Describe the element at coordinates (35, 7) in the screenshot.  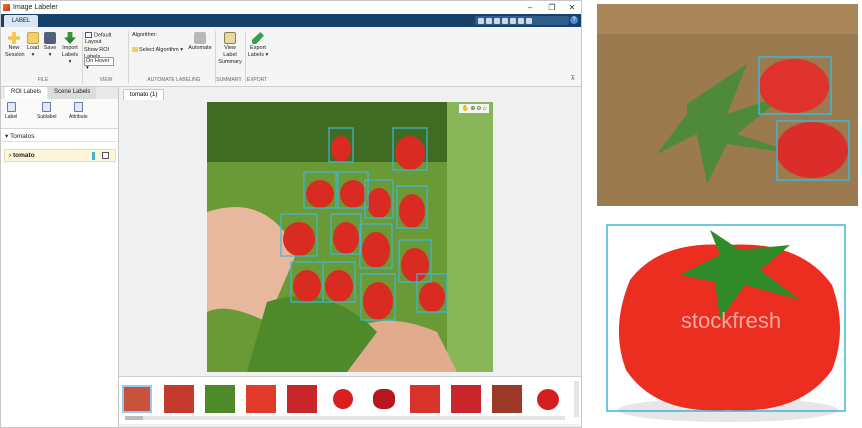
I see `window-title: Image Labeler` at that location.